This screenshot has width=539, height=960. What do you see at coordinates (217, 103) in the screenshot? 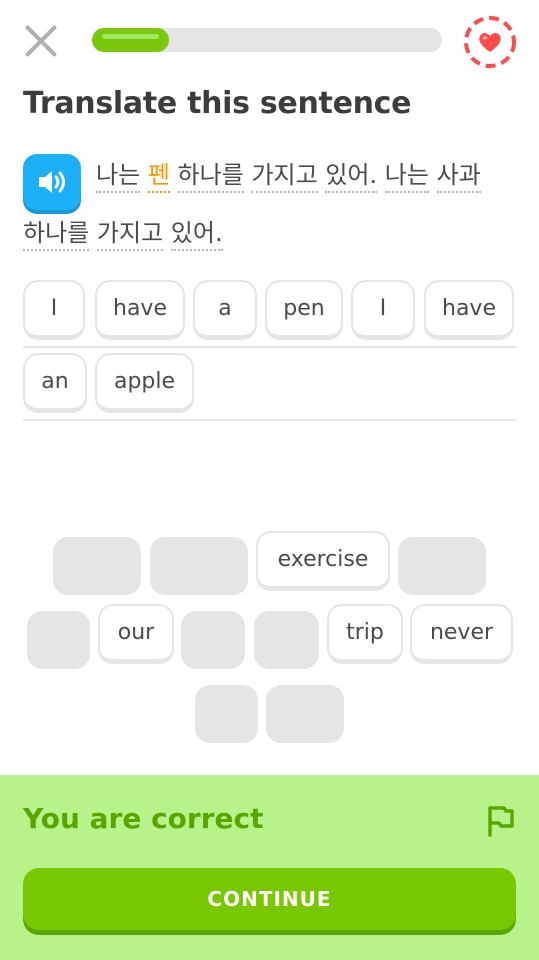
I see `page-title: Translate this sentence` at bounding box center [217, 103].